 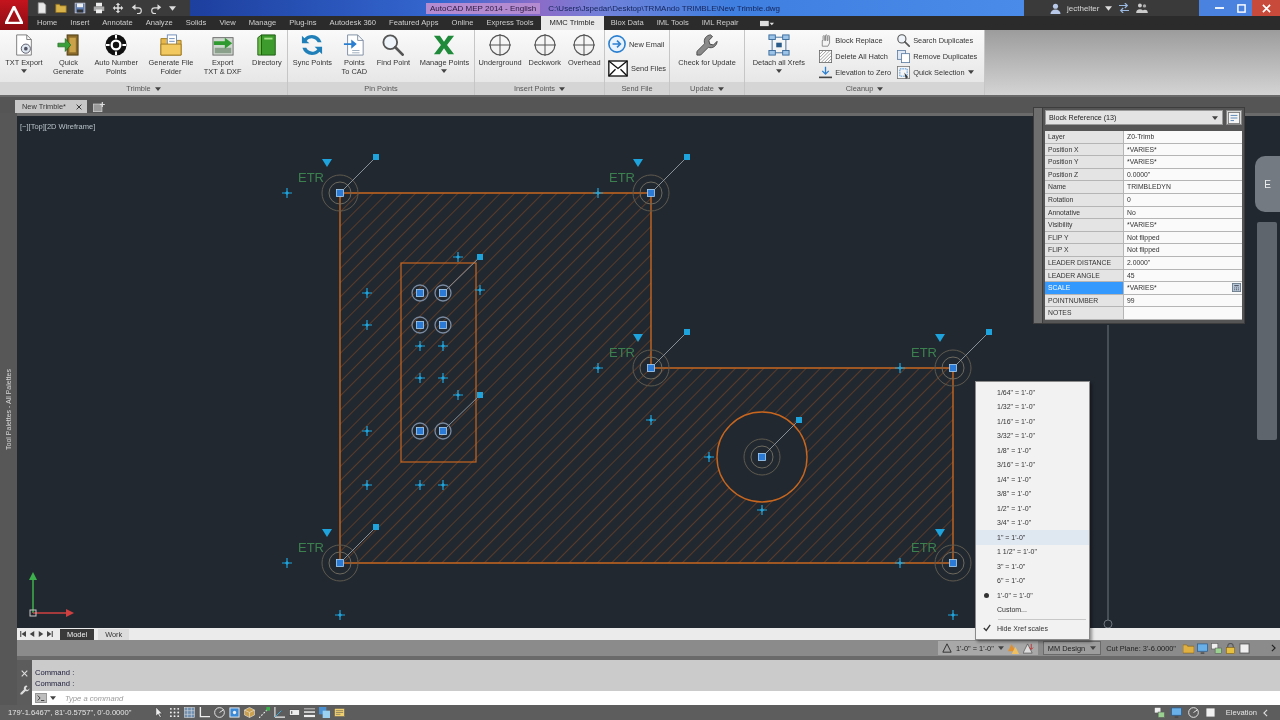 I want to click on left-arrow-icon, so click(x=32, y=634).